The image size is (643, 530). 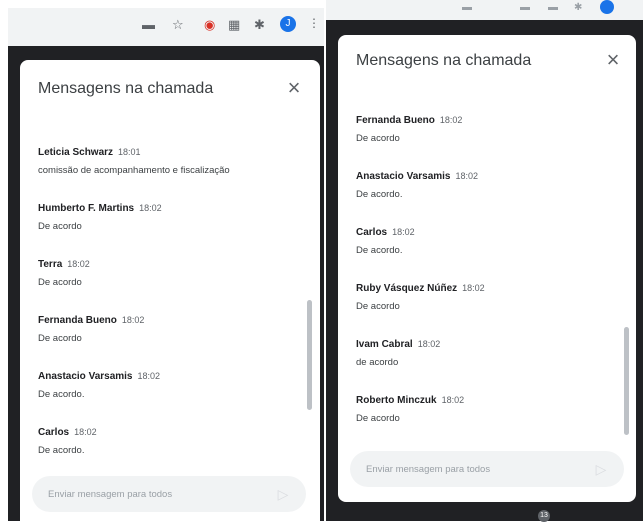 What do you see at coordinates (377, 362) in the screenshot?
I see `message-text: de acordo` at bounding box center [377, 362].